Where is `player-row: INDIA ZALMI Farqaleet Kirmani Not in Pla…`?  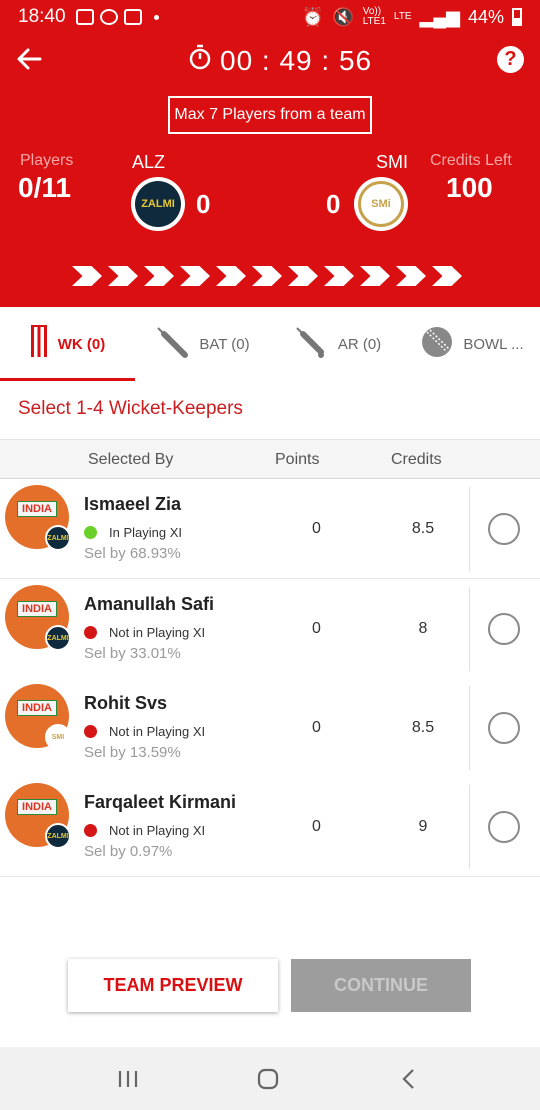
player-row: INDIA ZALMI Farqaleet Kirmani Not in Pla… is located at coordinates (270, 827).